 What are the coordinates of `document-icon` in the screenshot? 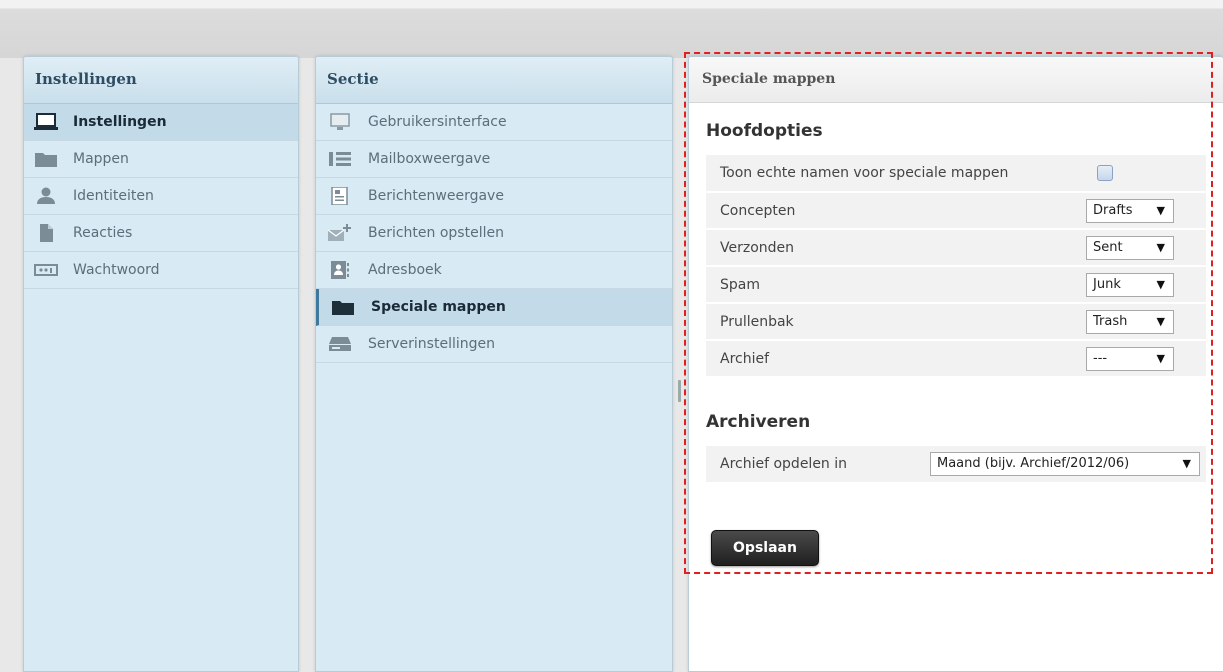 It's located at (46, 233).